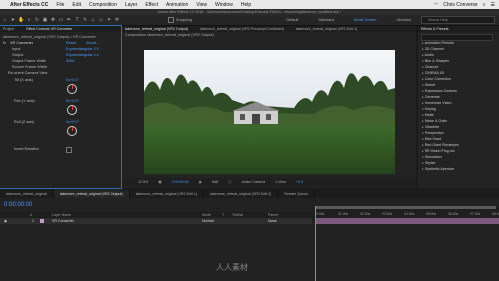  I want to click on reorient-camera-label: Re-orient Camera View, so click(28, 73).